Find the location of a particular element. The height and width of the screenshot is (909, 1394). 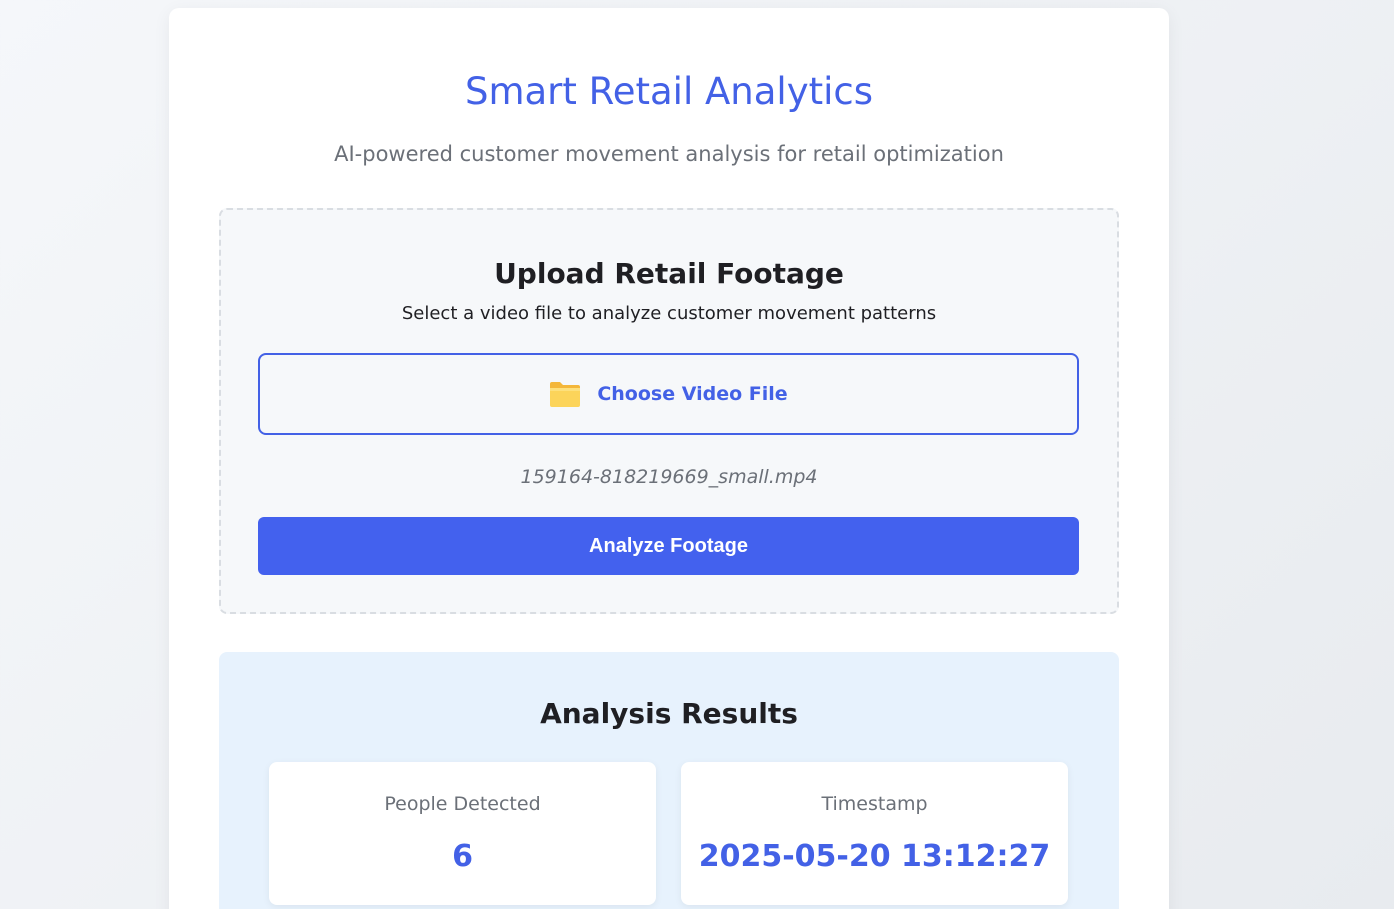

choose-video-file-button: Choose Video File is located at coordinates (668, 394).